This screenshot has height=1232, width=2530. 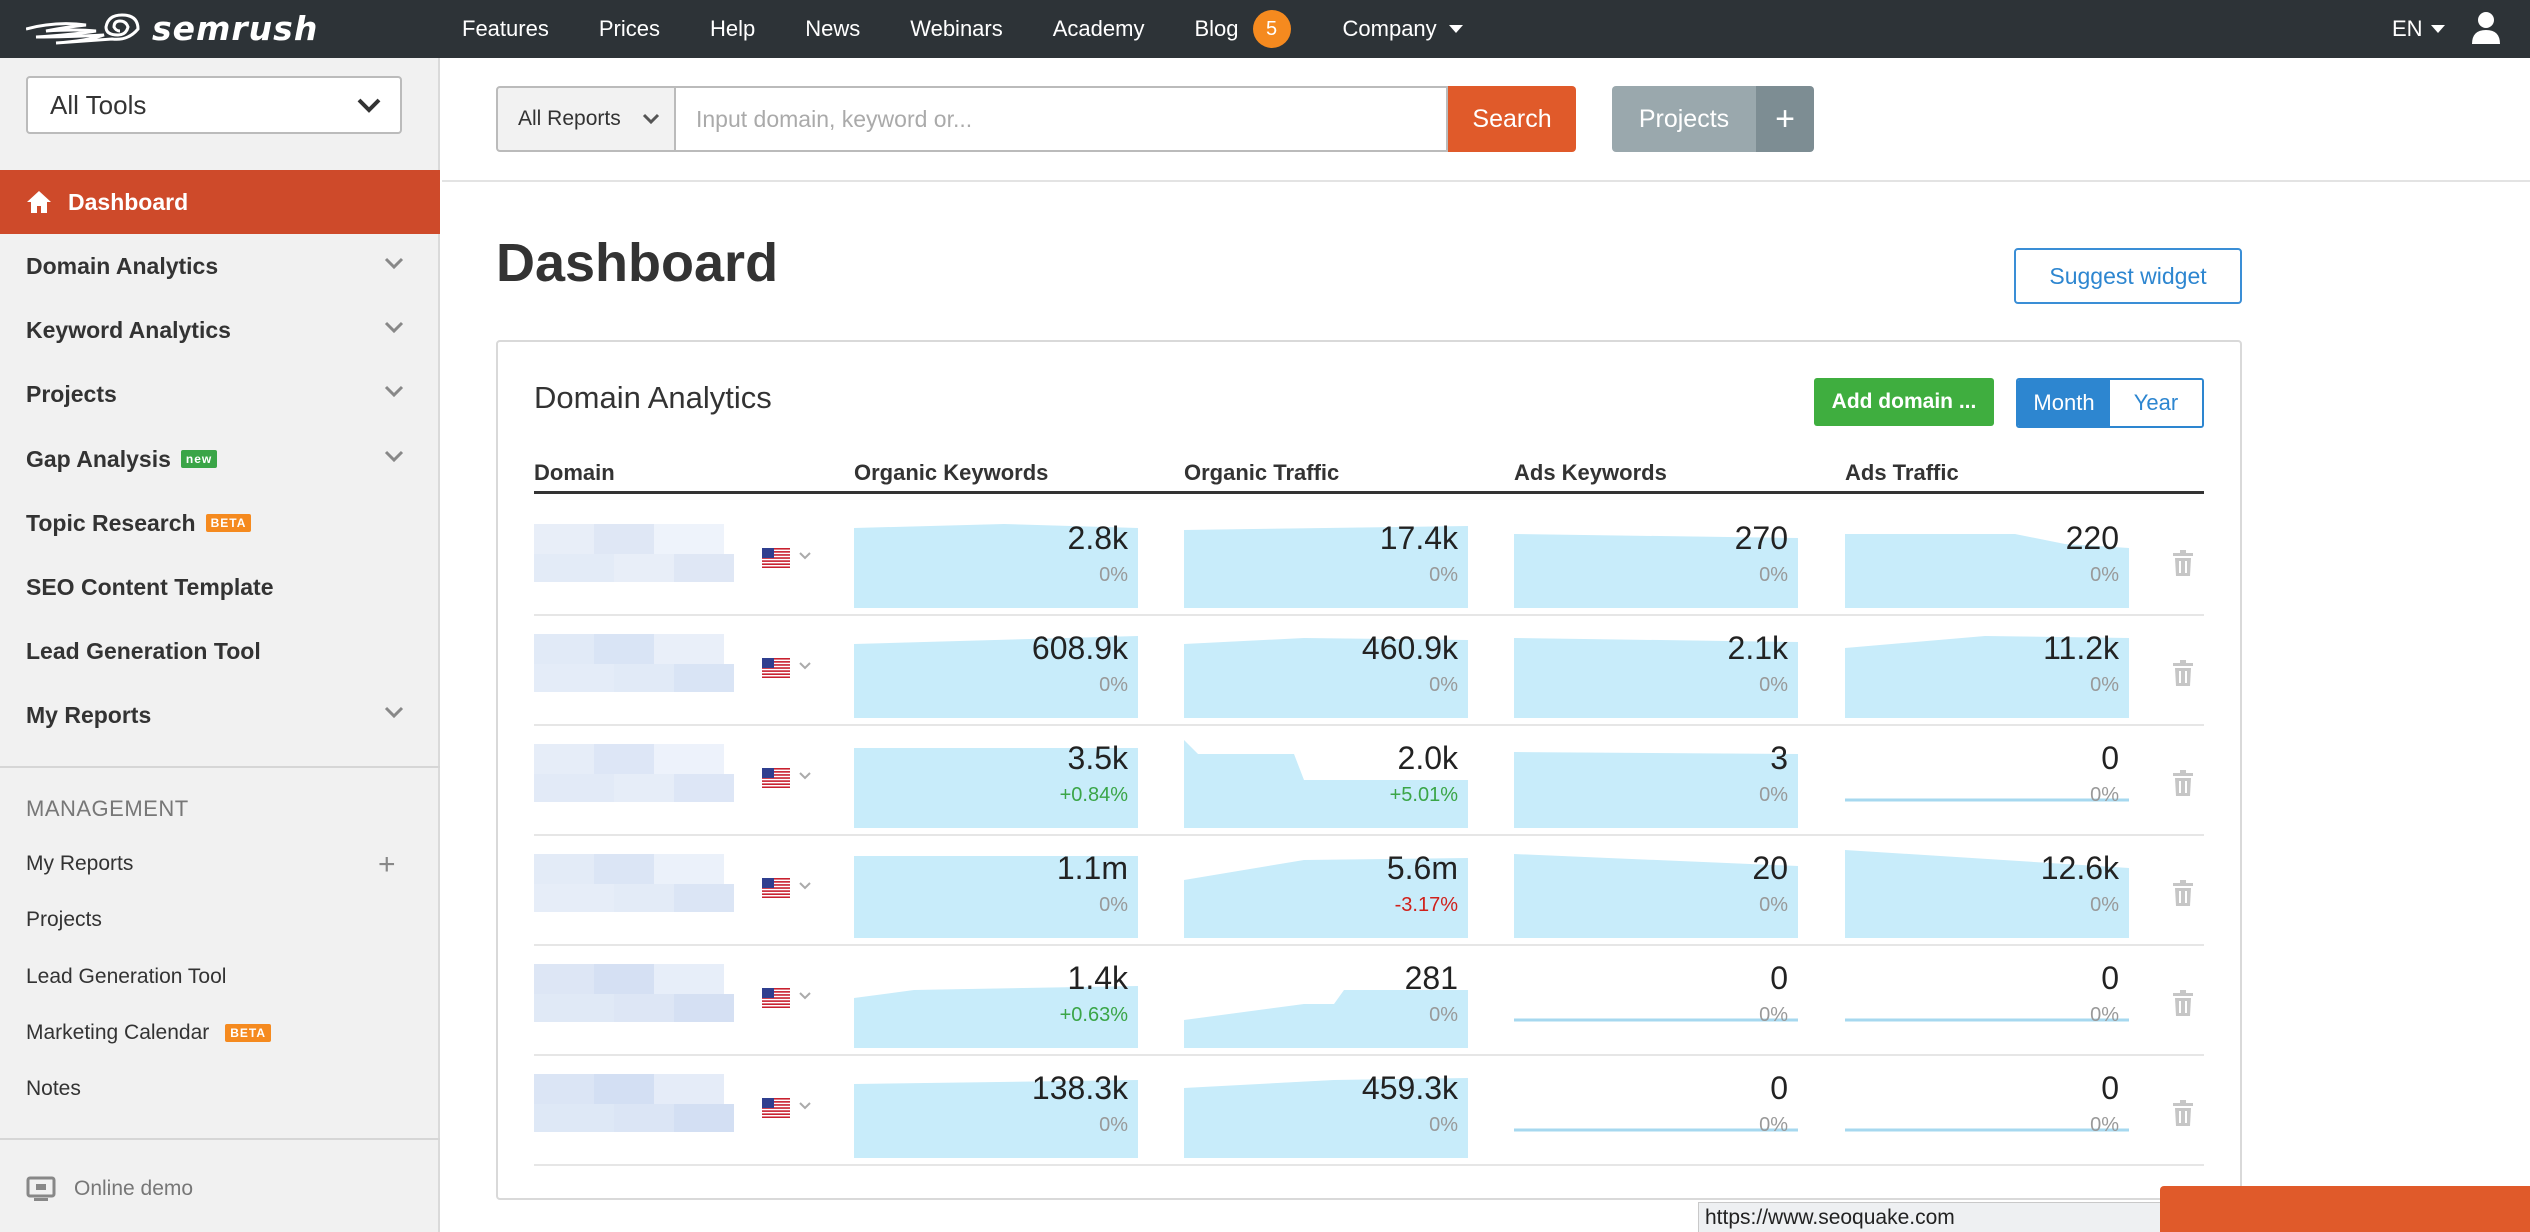 I want to click on metric-cell-organic-keywords: 1.4k +0.63%, so click(x=996, y=1004).